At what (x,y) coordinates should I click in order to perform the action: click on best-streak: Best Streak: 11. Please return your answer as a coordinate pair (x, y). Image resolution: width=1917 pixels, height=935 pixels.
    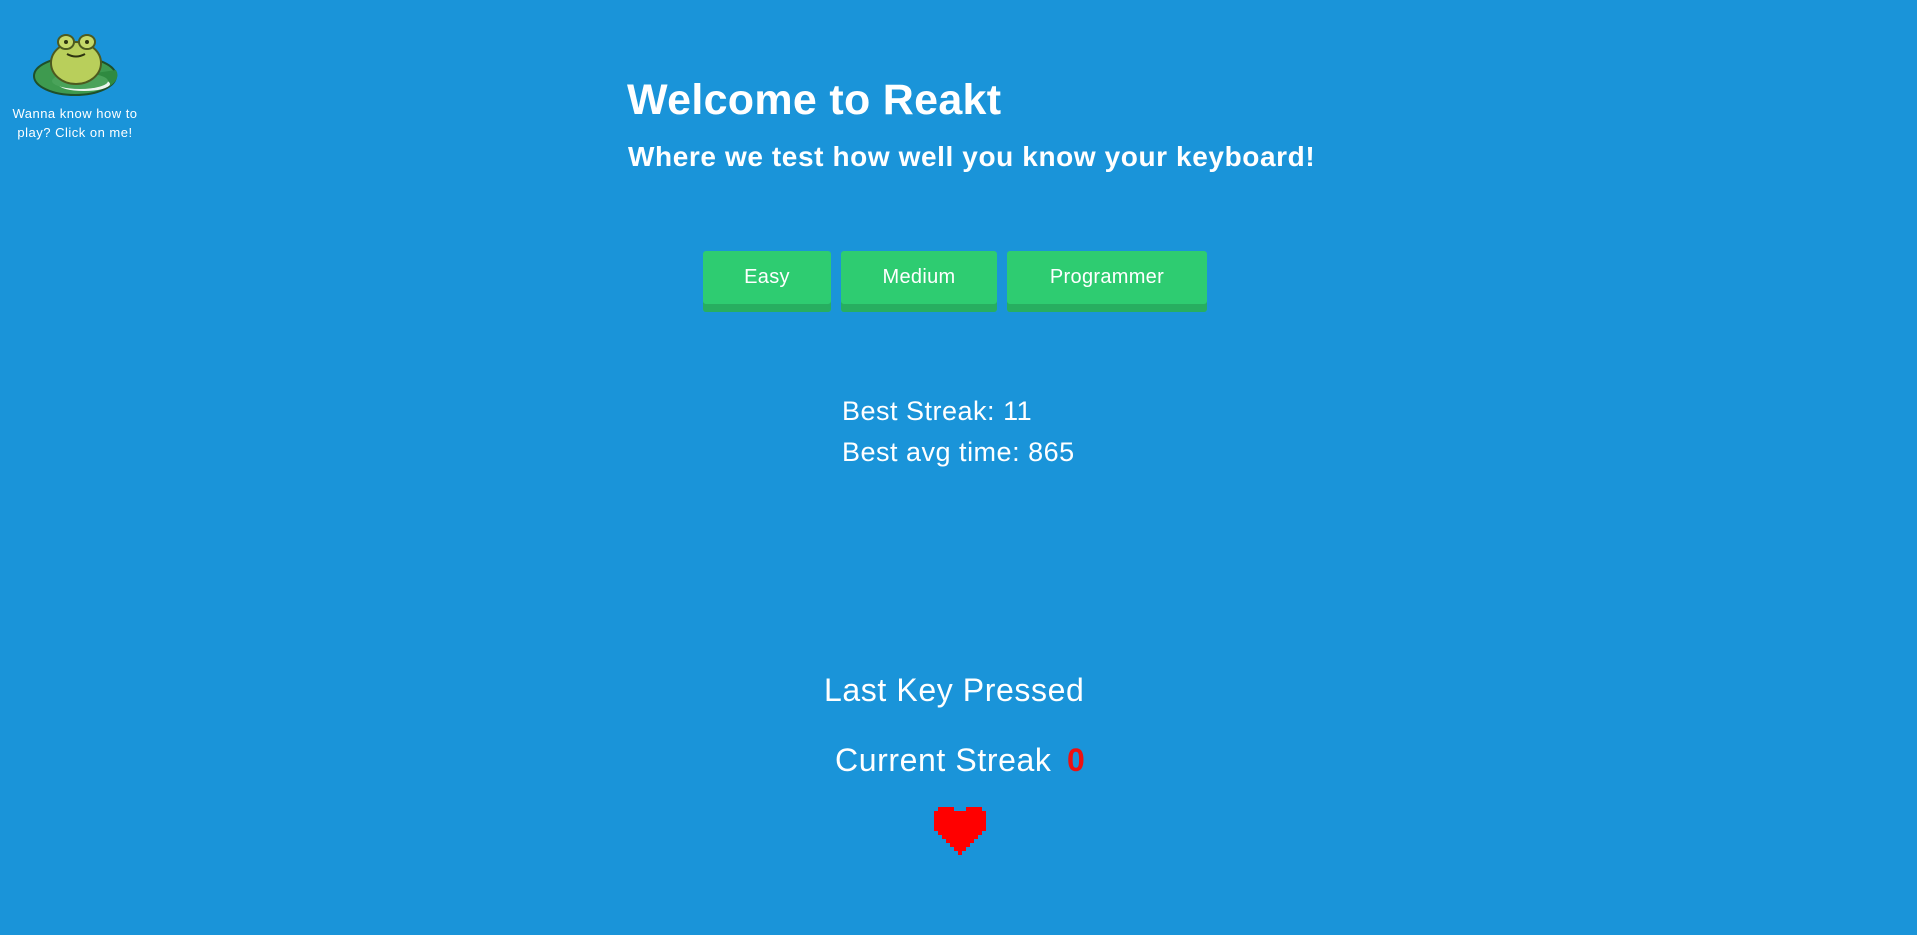
    Looking at the image, I should click on (937, 411).